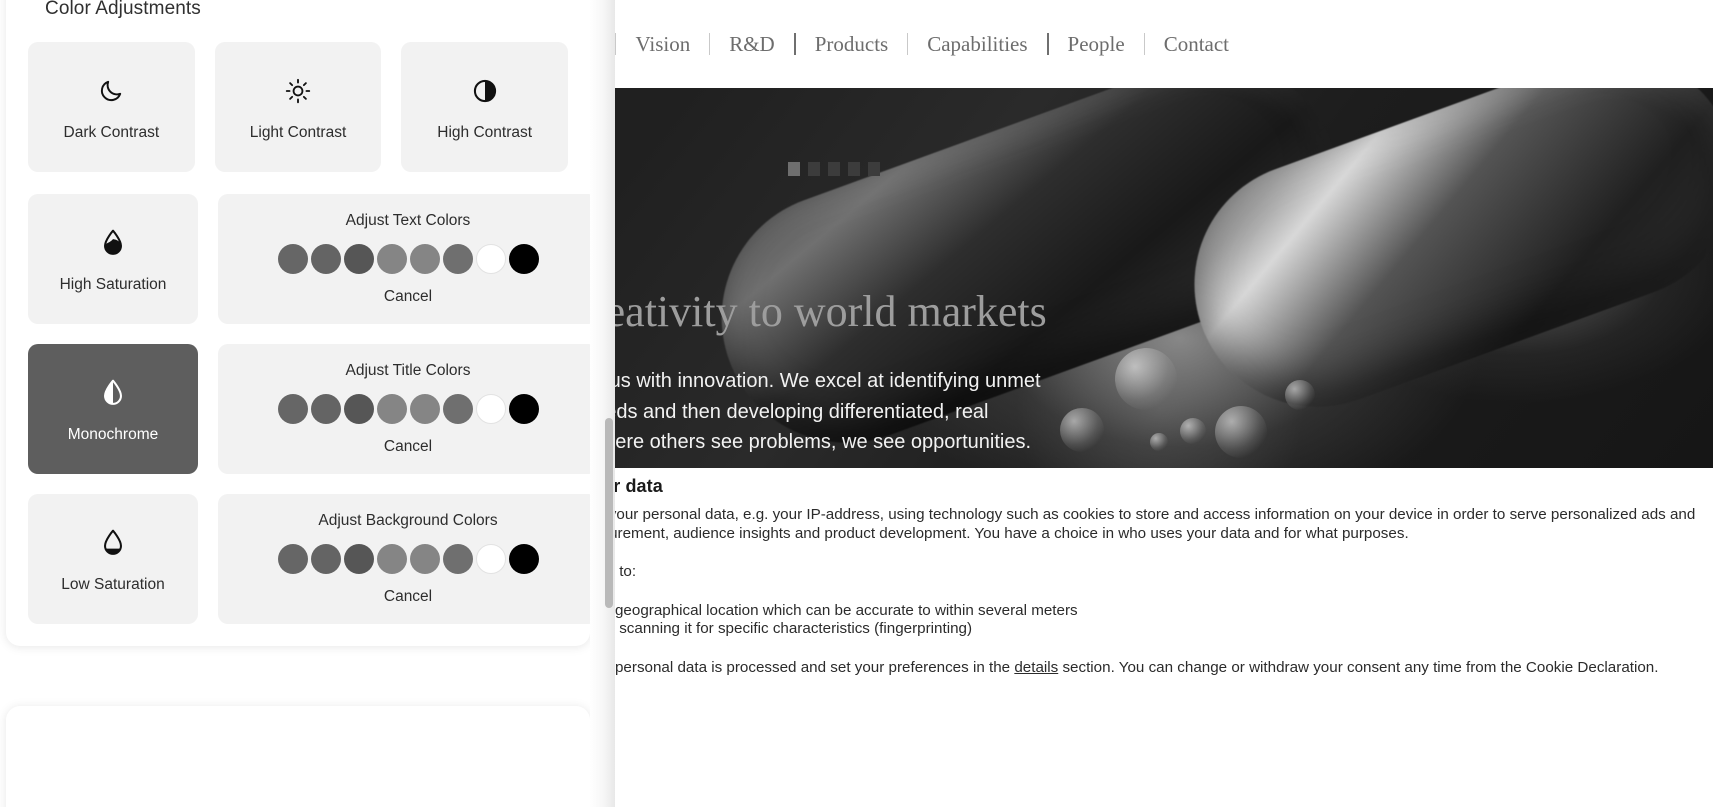  Describe the element at coordinates (113, 393) in the screenshot. I see `droplet-half-icon` at that location.